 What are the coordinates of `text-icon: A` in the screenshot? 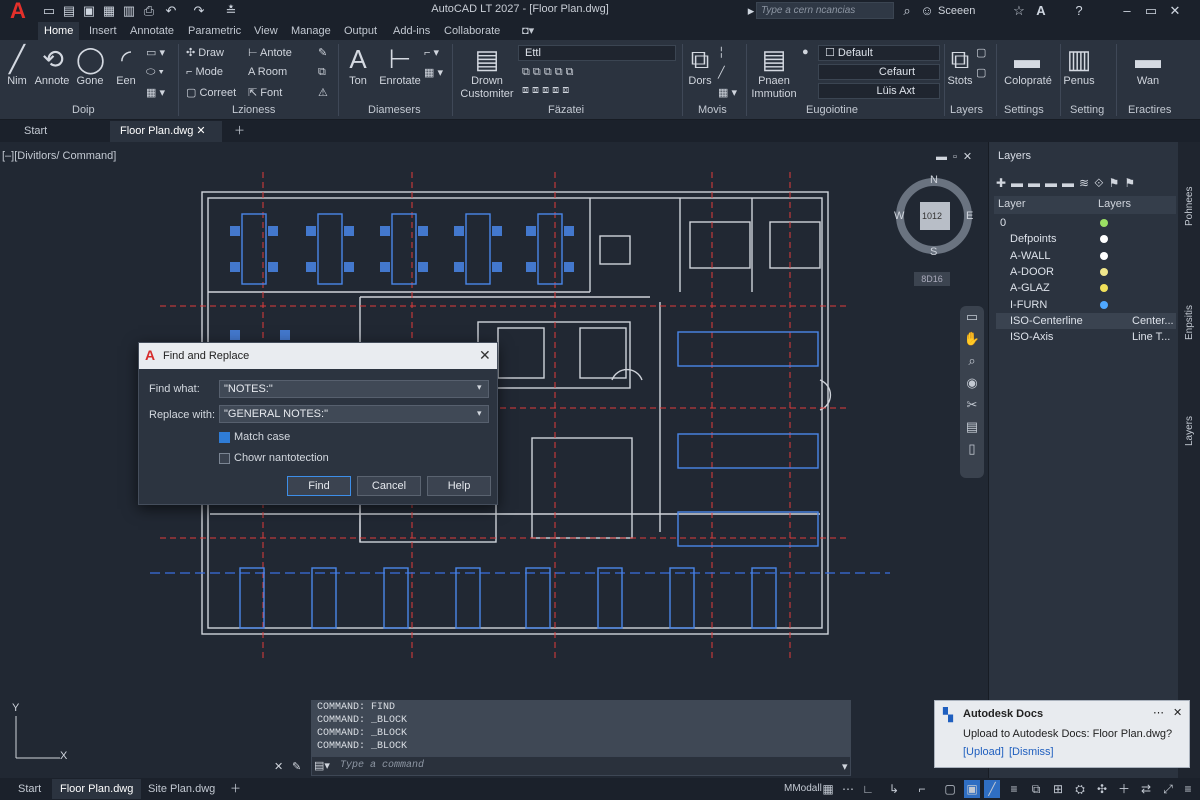 It's located at (358, 59).